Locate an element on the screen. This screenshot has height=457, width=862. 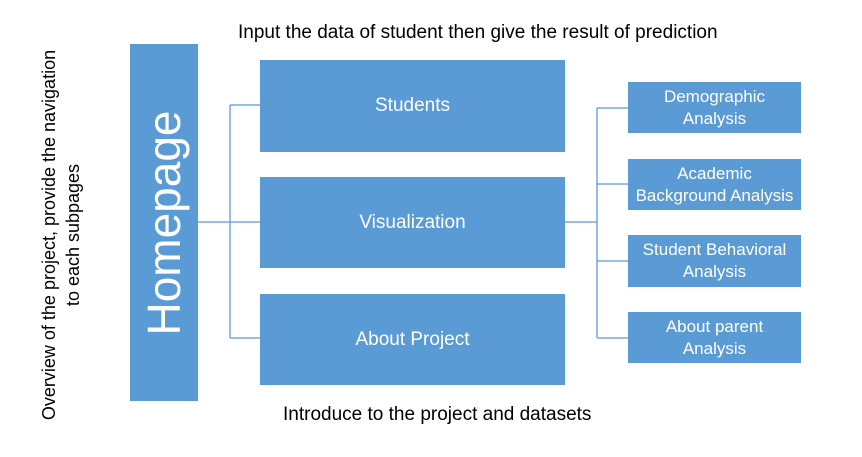
students-page-label: Students is located at coordinates (412, 105).